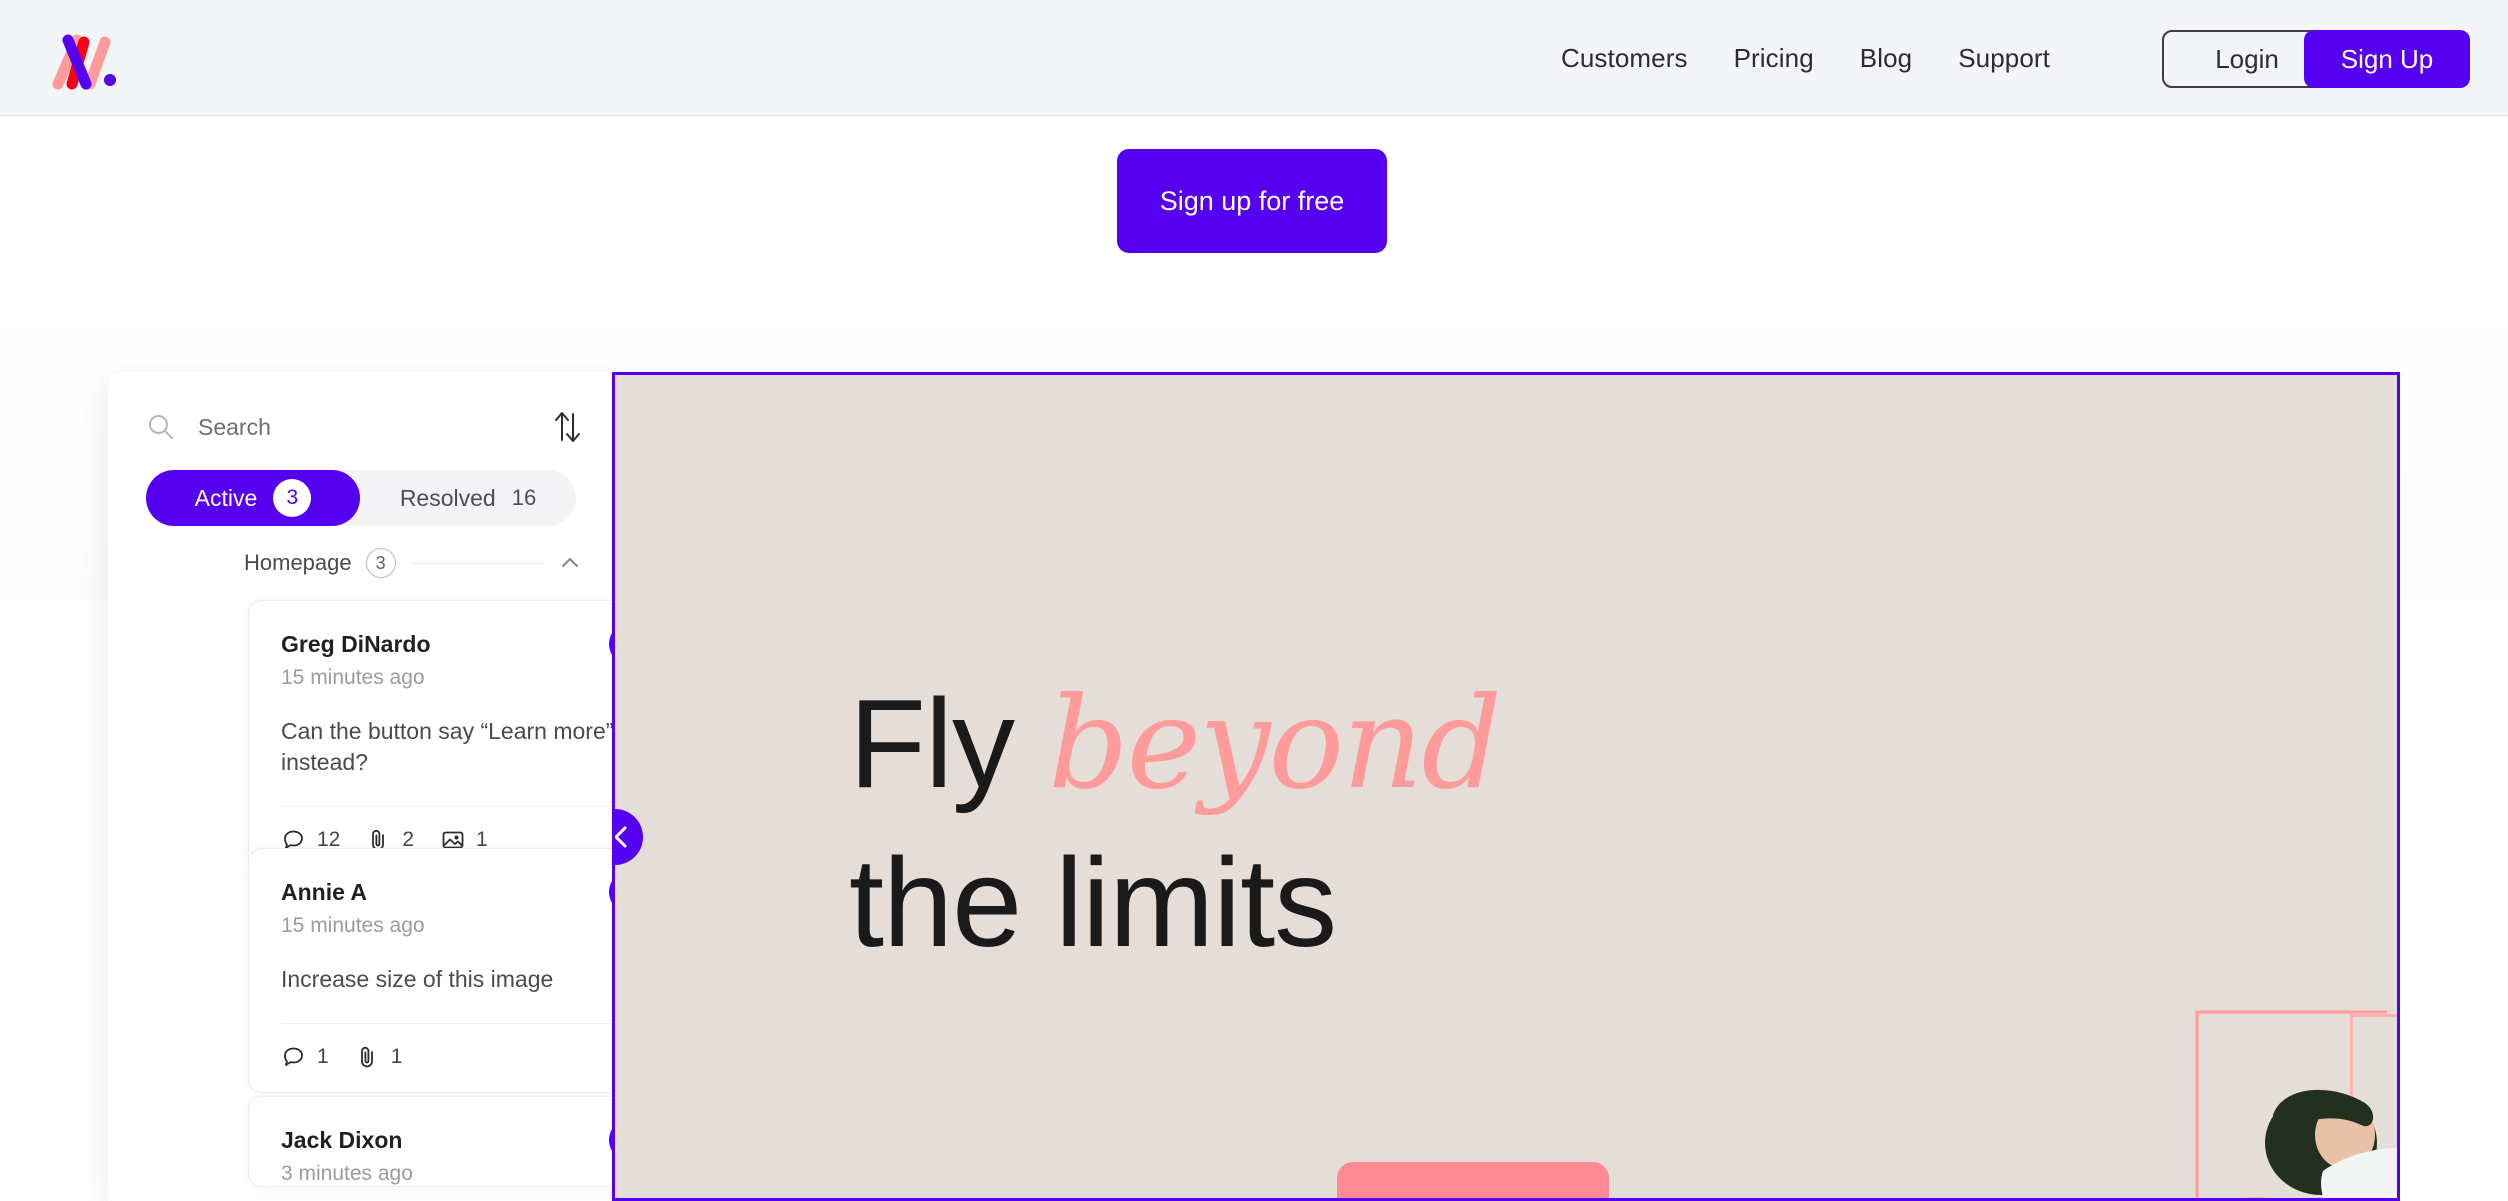 The width and height of the screenshot is (2508, 1201). What do you see at coordinates (1093, 902) in the screenshot?
I see `canvas-headline-line2: the limits` at bounding box center [1093, 902].